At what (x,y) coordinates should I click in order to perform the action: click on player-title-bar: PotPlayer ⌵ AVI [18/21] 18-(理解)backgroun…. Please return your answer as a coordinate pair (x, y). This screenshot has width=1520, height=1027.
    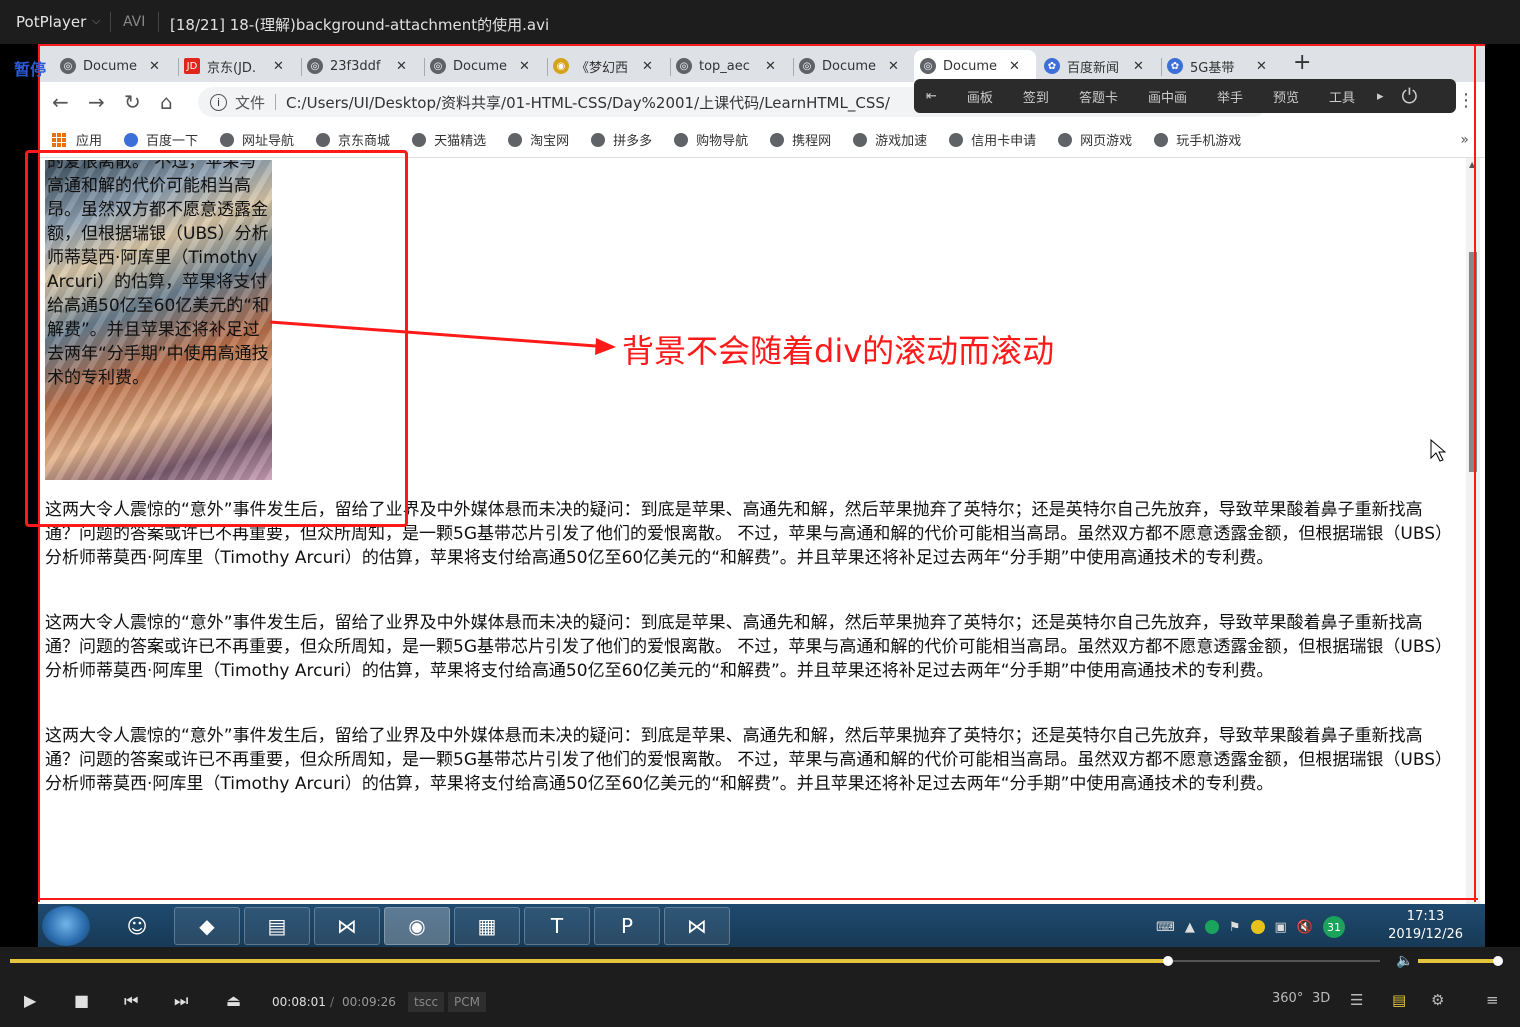
    Looking at the image, I should click on (760, 22).